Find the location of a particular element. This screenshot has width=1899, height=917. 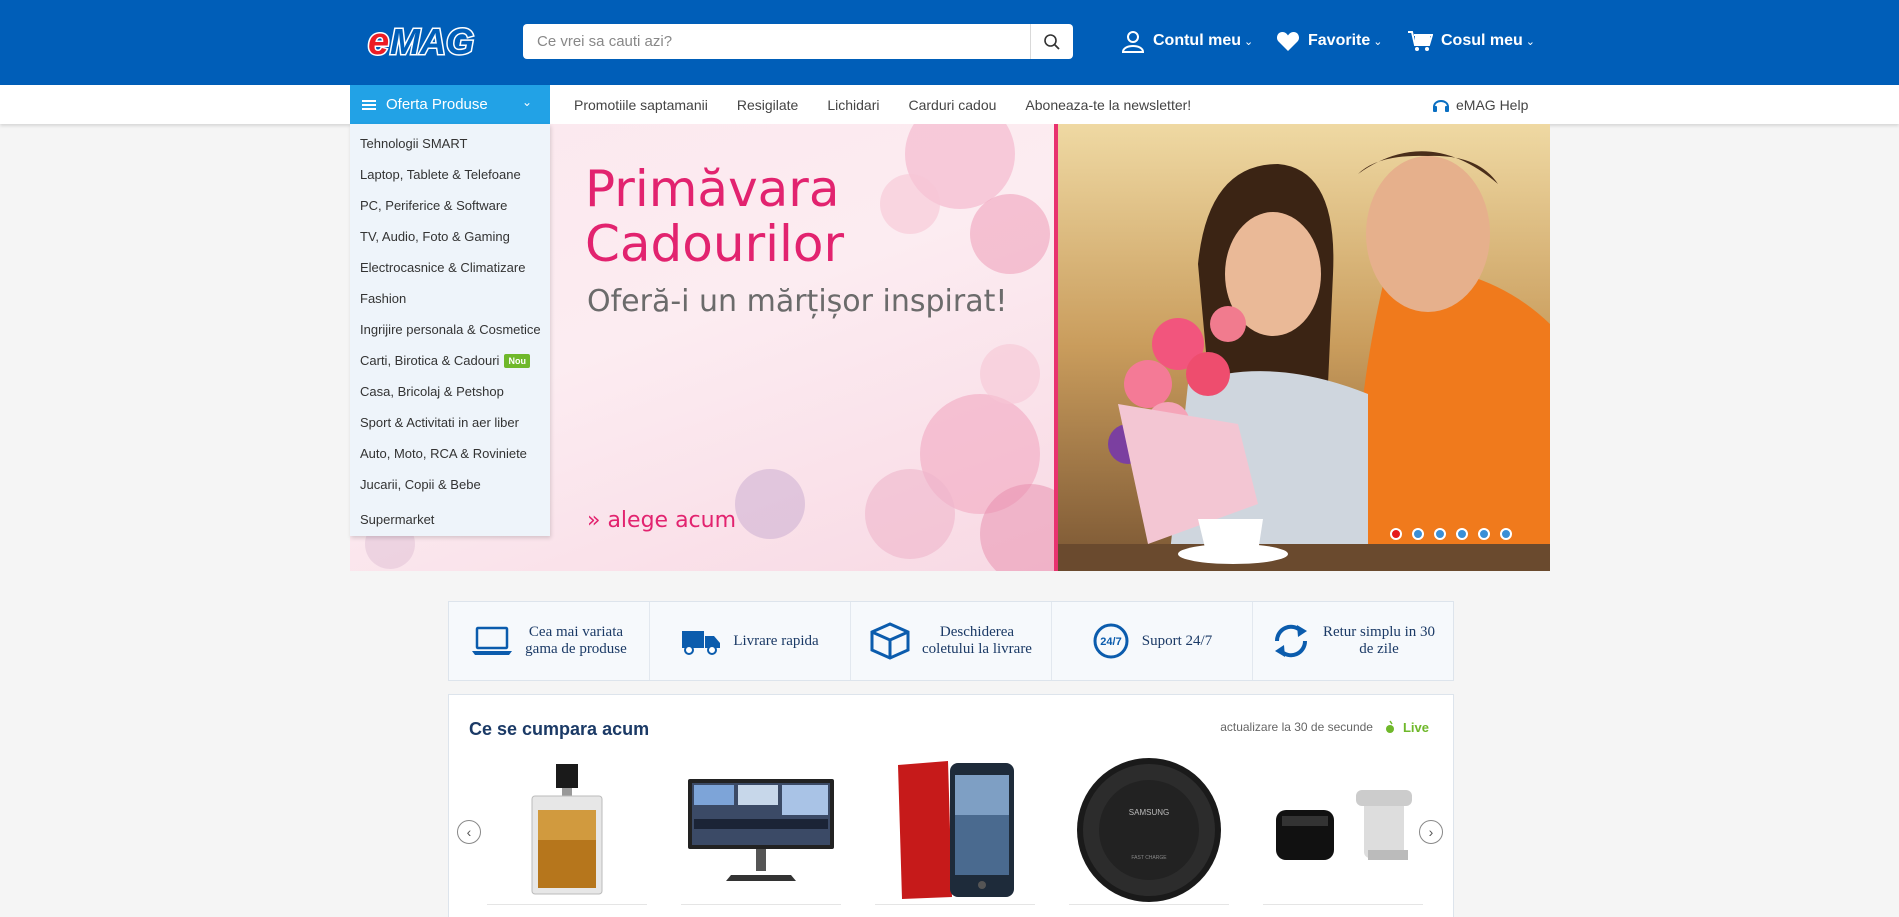

favorites-menu: Favorite ⌄ is located at coordinates (1329, 41).